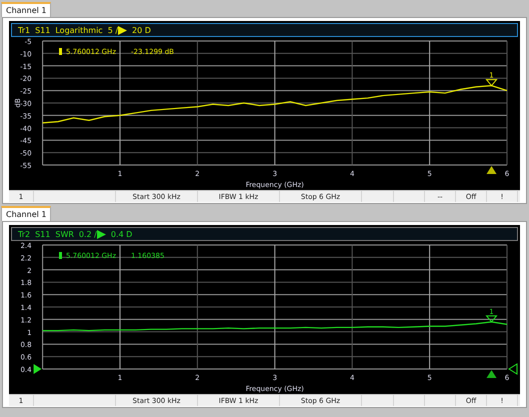 This screenshot has height=417, width=529. I want to click on trace-name: Tr2, so click(24, 234).